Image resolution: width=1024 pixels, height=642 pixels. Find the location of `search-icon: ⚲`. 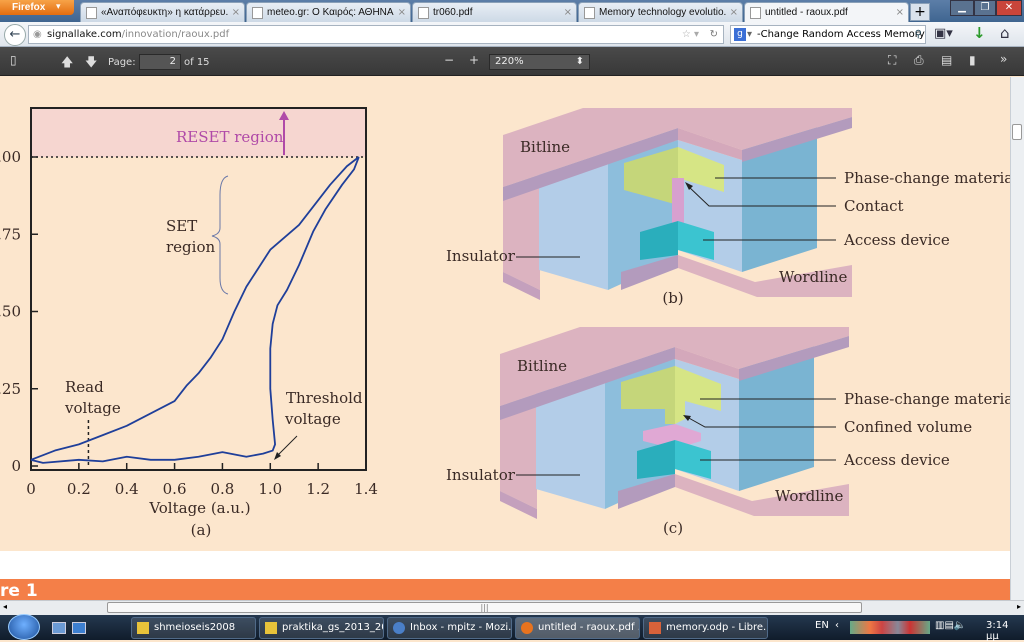

search-icon: ⚲ is located at coordinates (918, 34).